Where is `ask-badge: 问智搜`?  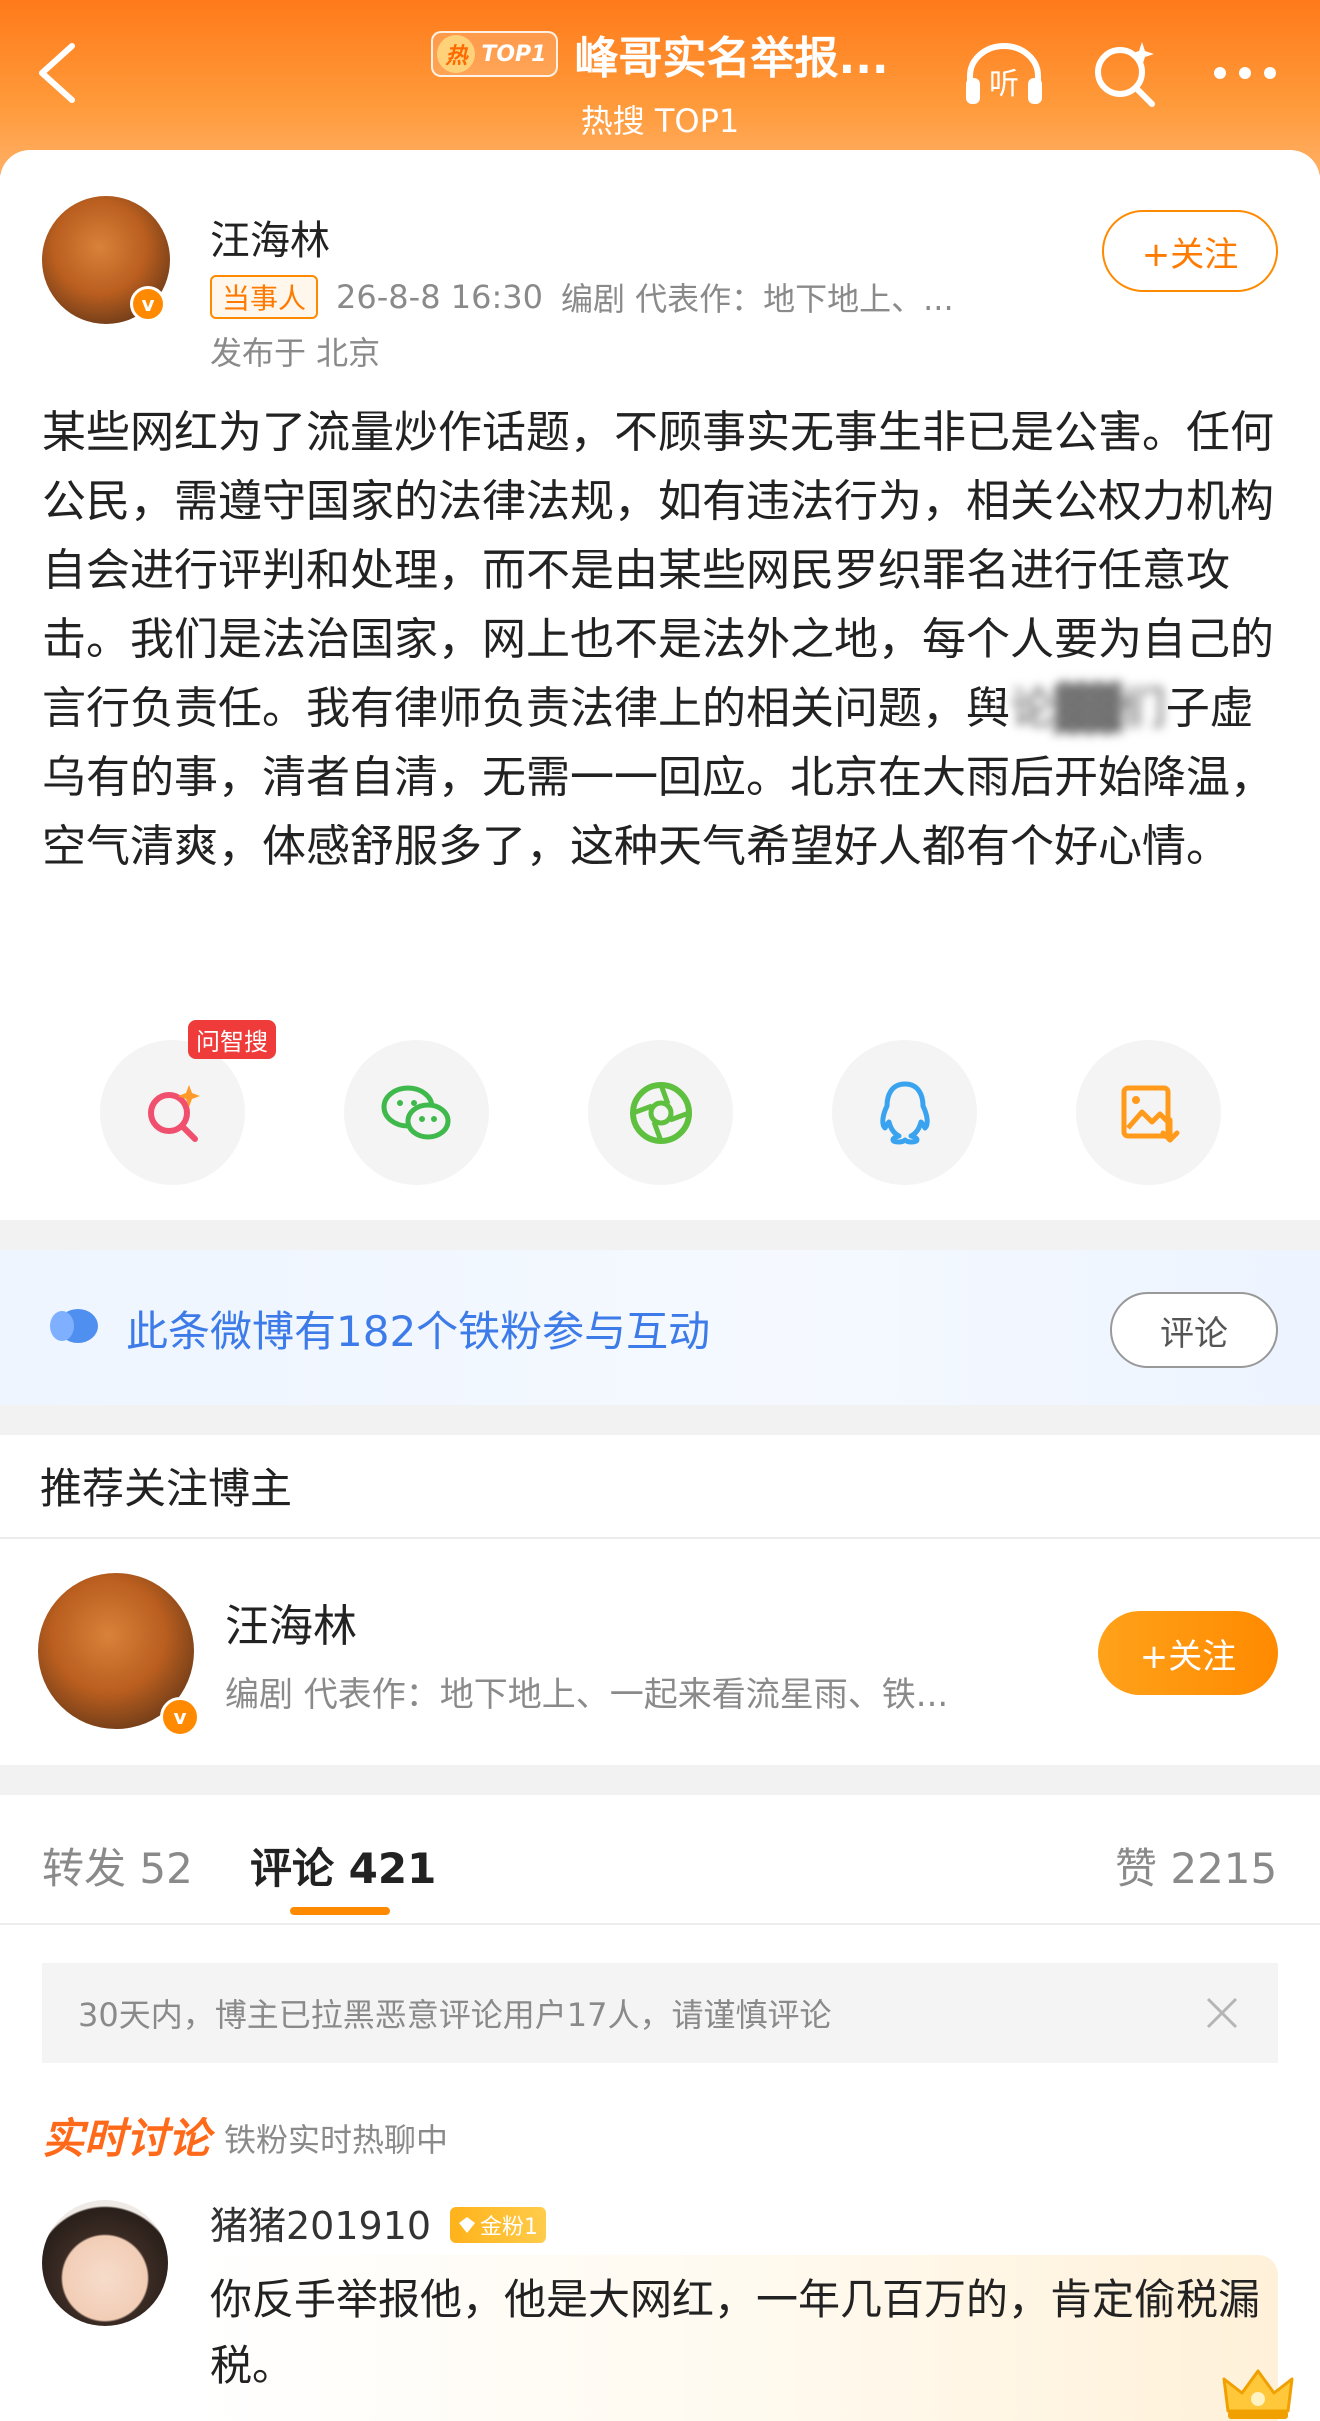
ask-badge: 问智搜 is located at coordinates (232, 1039).